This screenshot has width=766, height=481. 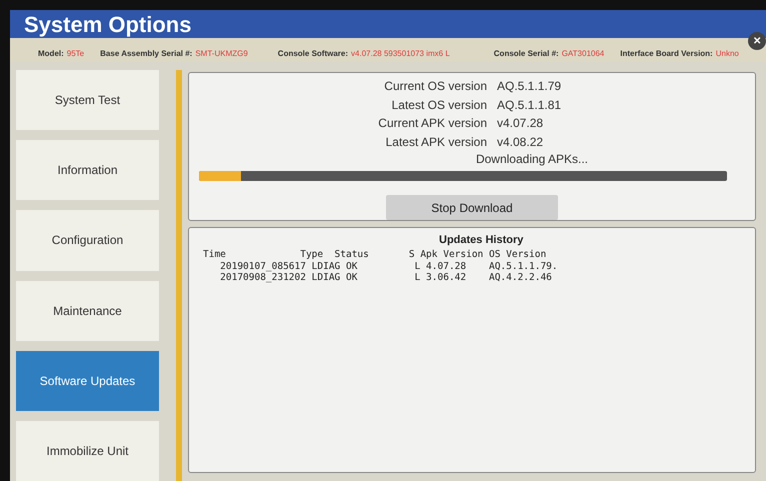 What do you see at coordinates (526, 54) in the screenshot?
I see `info-label: Console Serial #:` at bounding box center [526, 54].